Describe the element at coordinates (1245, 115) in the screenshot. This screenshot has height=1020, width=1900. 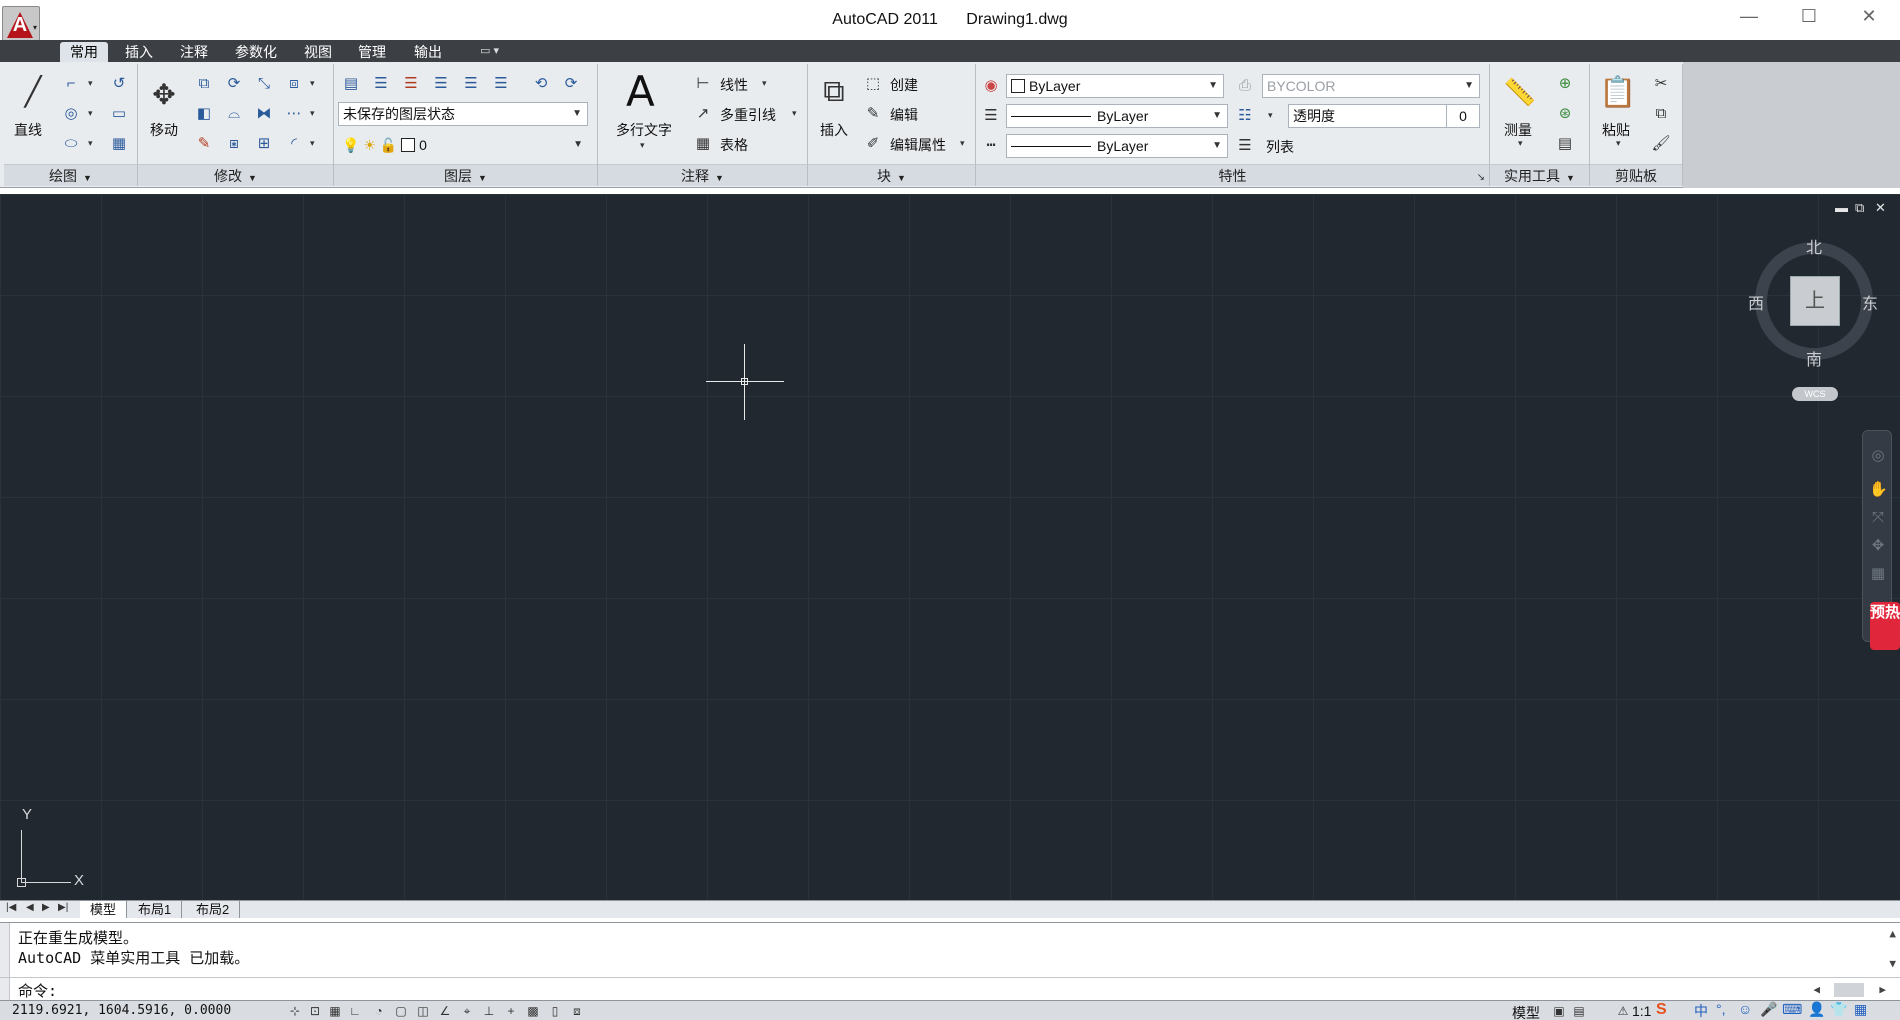
I see `transparency-icon: ☷` at that location.